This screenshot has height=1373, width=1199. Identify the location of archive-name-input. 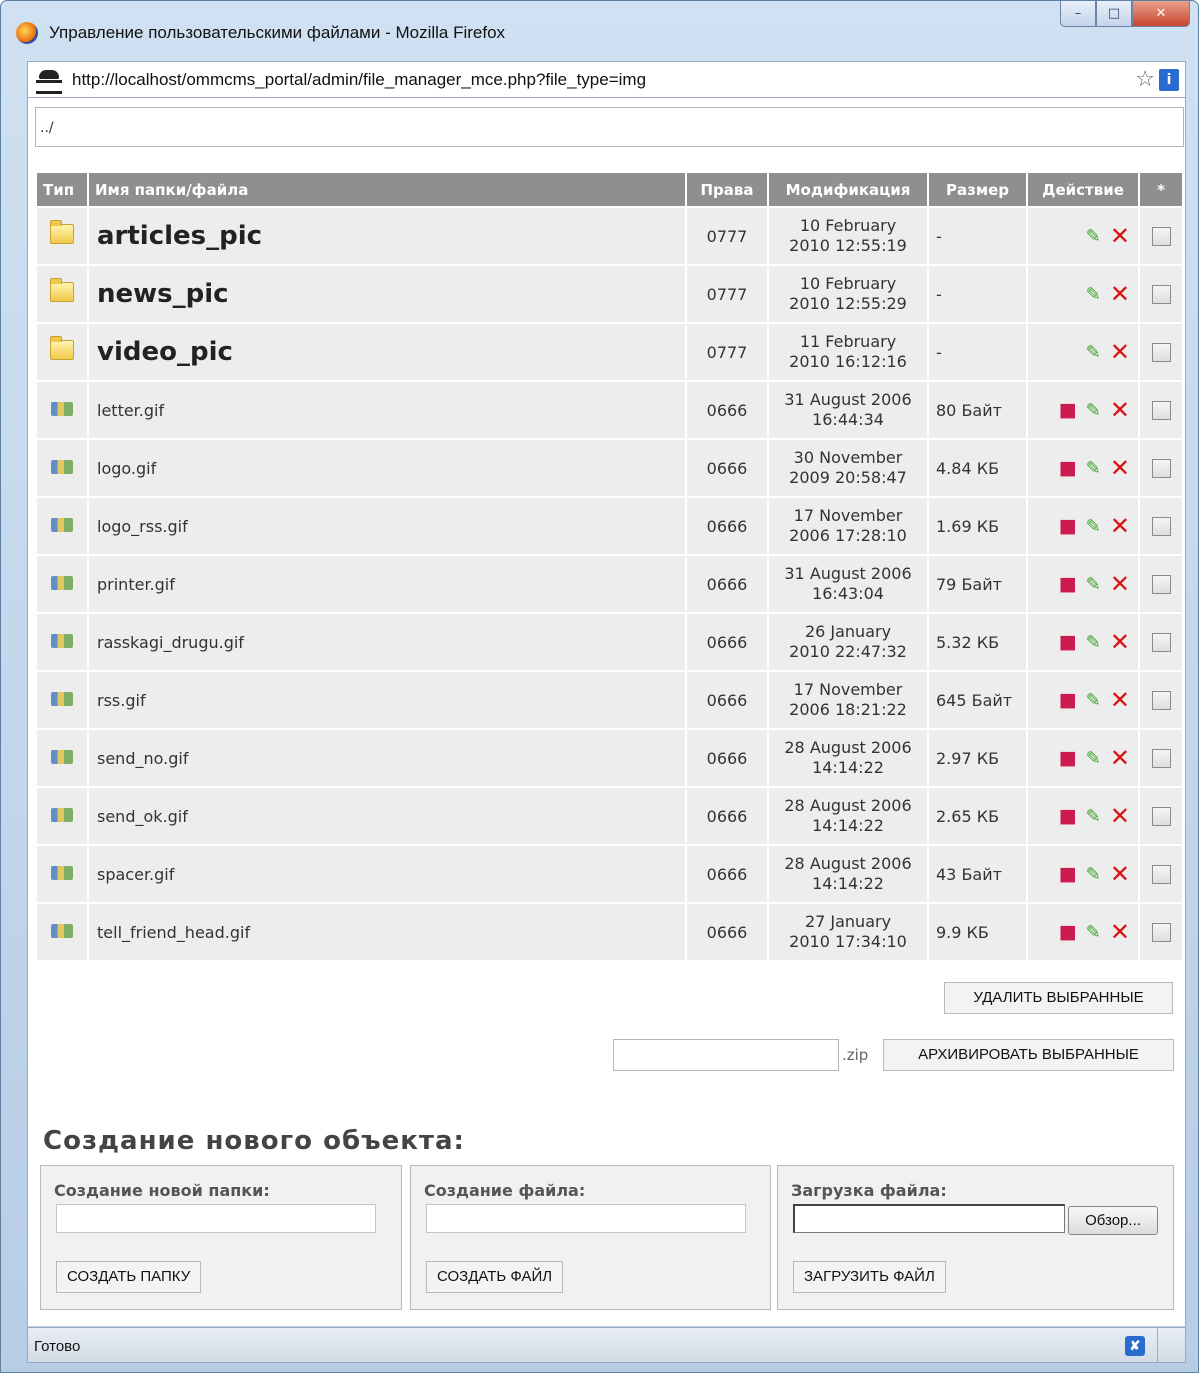
(726, 1055).